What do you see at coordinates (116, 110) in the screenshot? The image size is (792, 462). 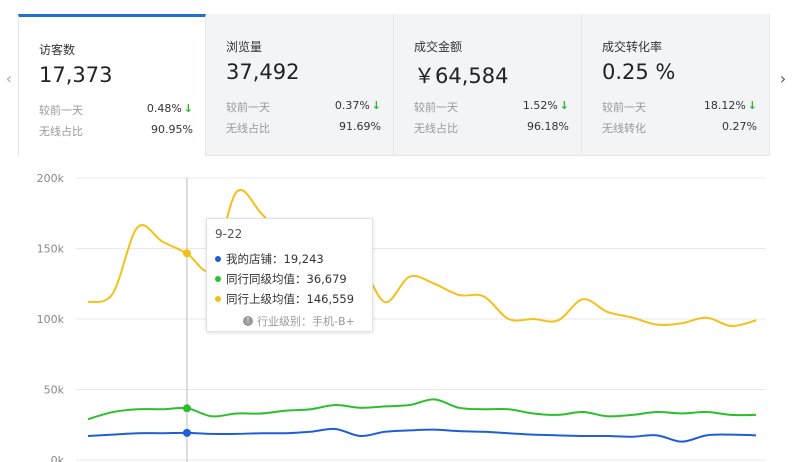 I see `metric-compare-row: 较前一天 0.48% ↓` at bounding box center [116, 110].